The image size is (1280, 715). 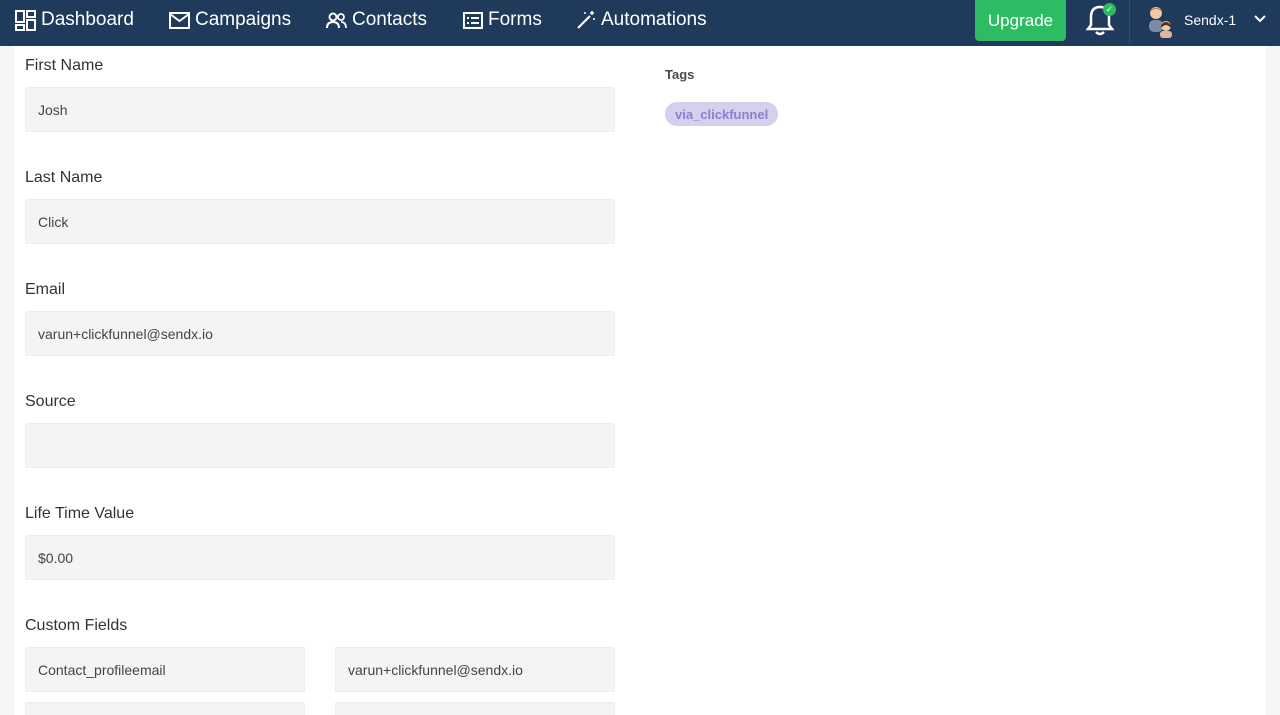 I want to click on last-name-label: Last Name, so click(x=64, y=177).